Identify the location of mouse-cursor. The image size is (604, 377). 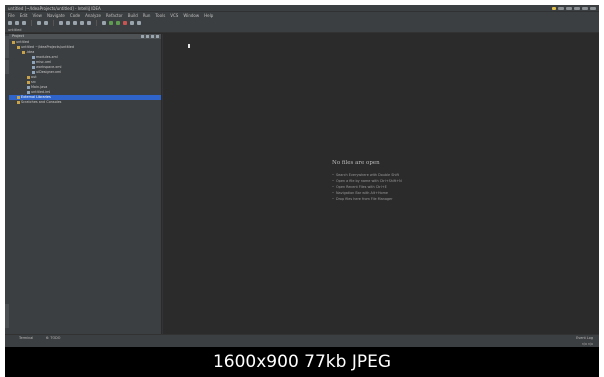
(189, 46).